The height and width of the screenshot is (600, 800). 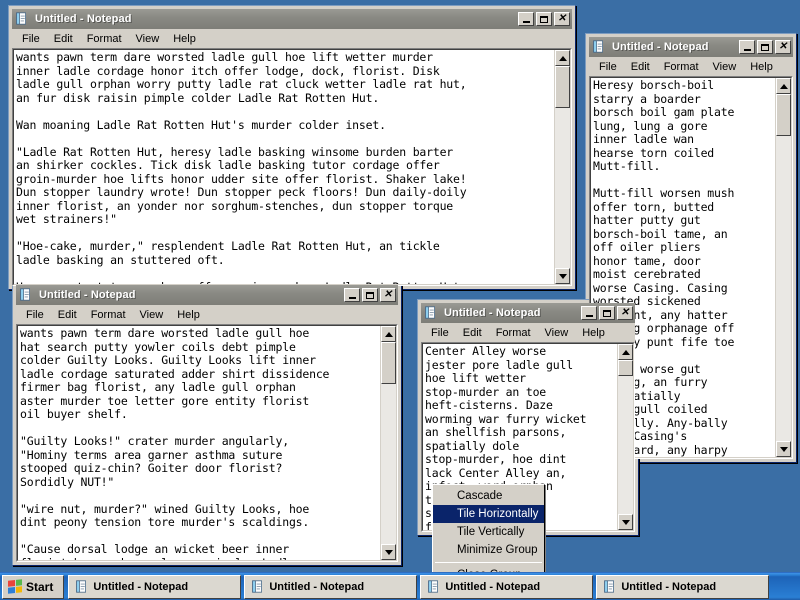 I want to click on start-button-label: Start, so click(x=40, y=586).